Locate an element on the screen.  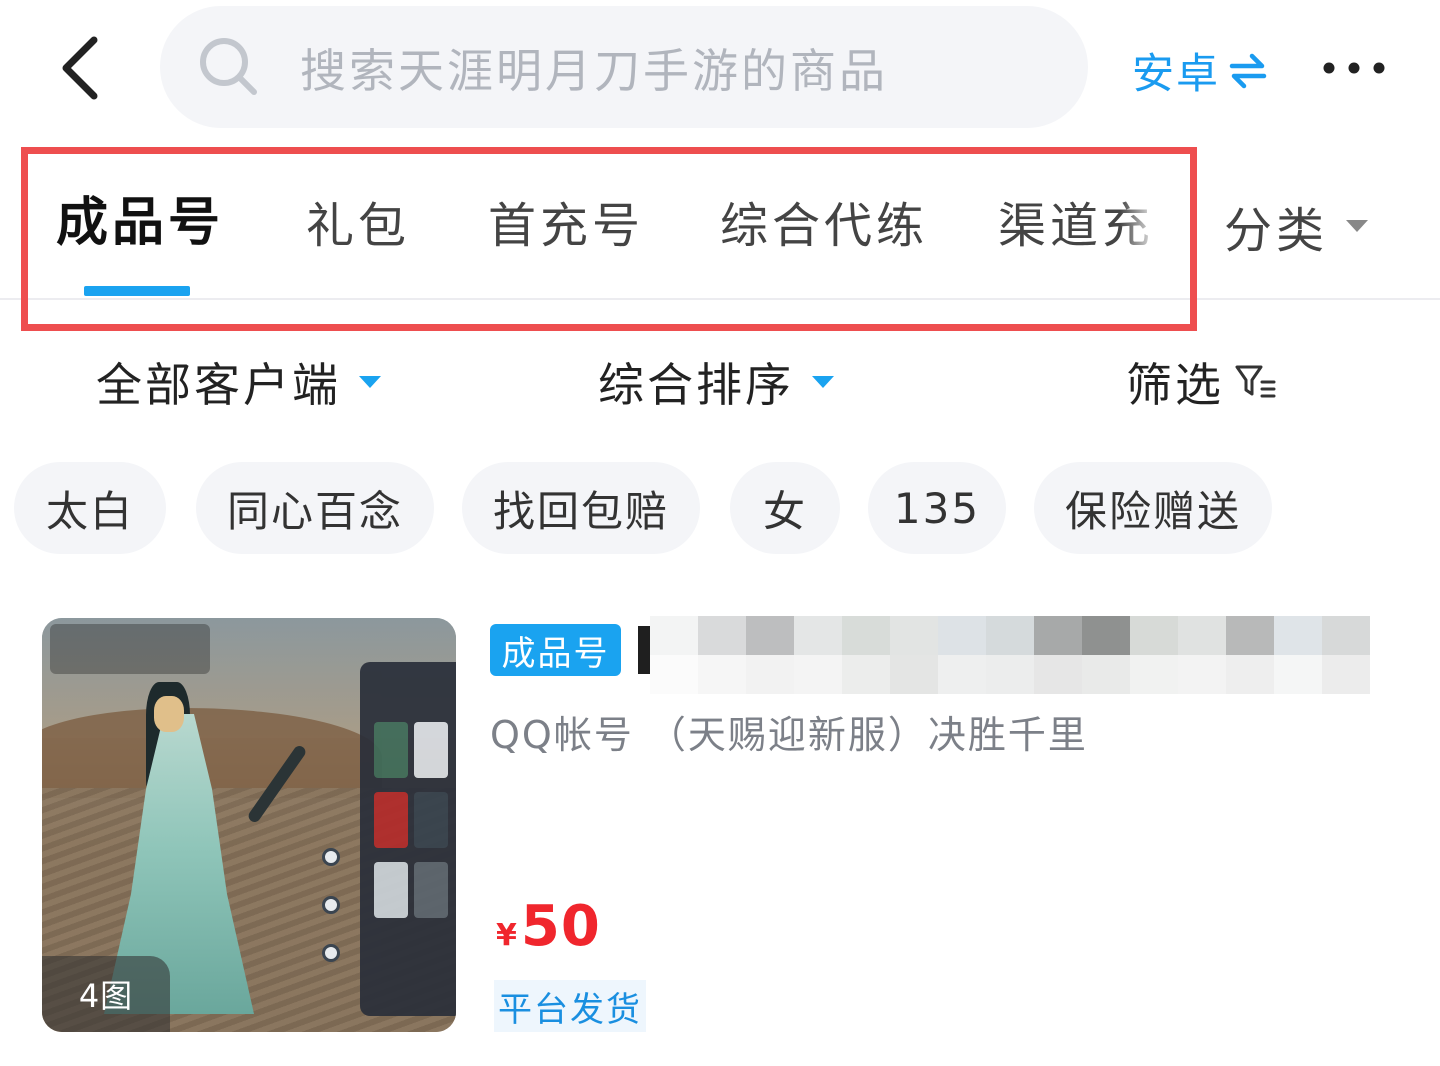
sort-dropdown: 综合排序 is located at coordinates (716, 382).